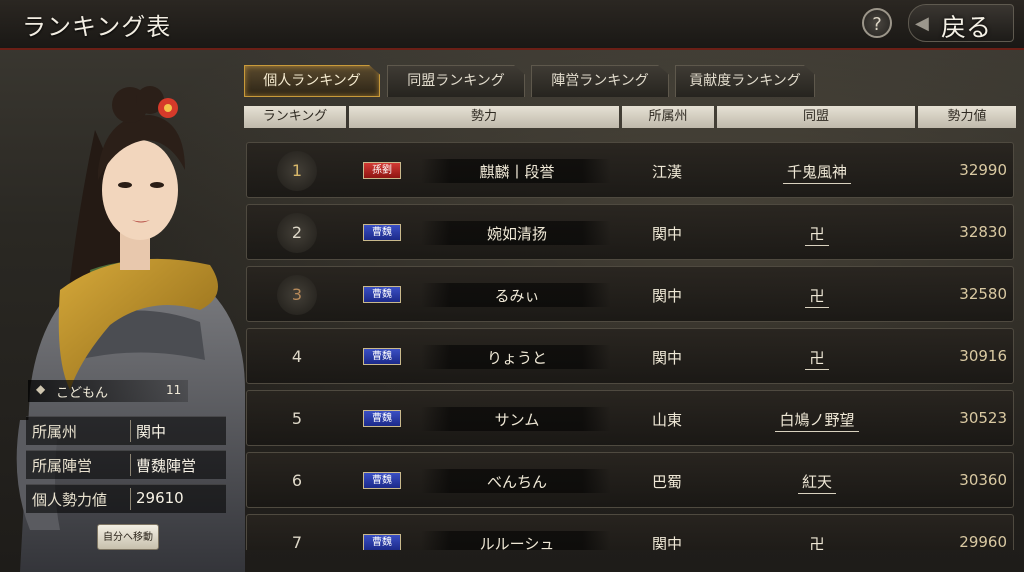 The width and height of the screenshot is (1024, 572). What do you see at coordinates (126, 430) in the screenshot?
I see `player-region-row: 所属州 関中` at bounding box center [126, 430].